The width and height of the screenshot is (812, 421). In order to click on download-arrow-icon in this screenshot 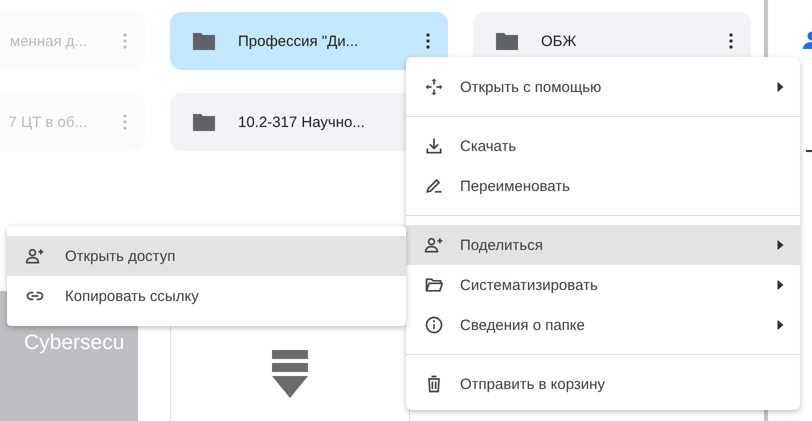, I will do `click(290, 375)`.